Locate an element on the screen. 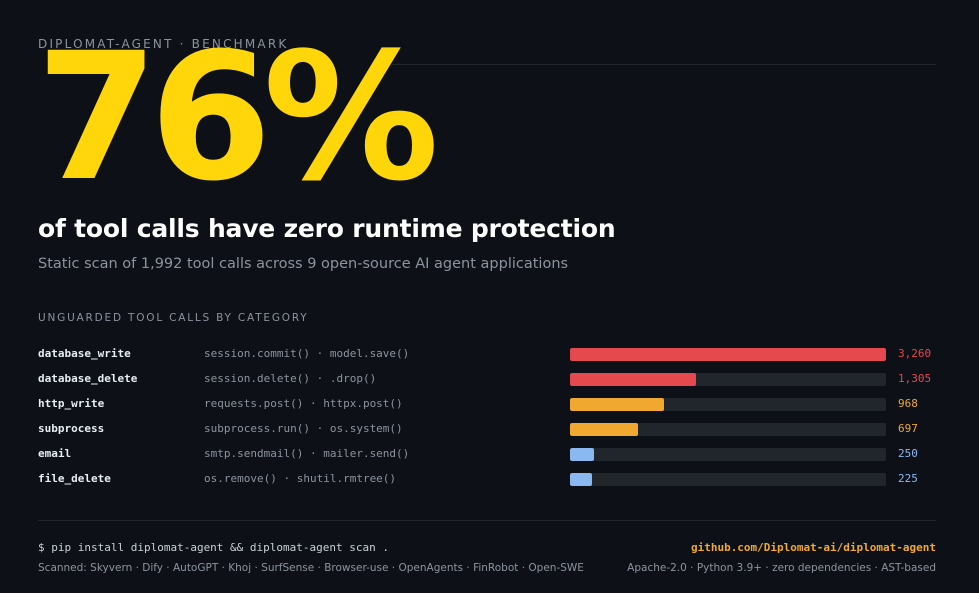  bottom-divider is located at coordinates (487, 520).